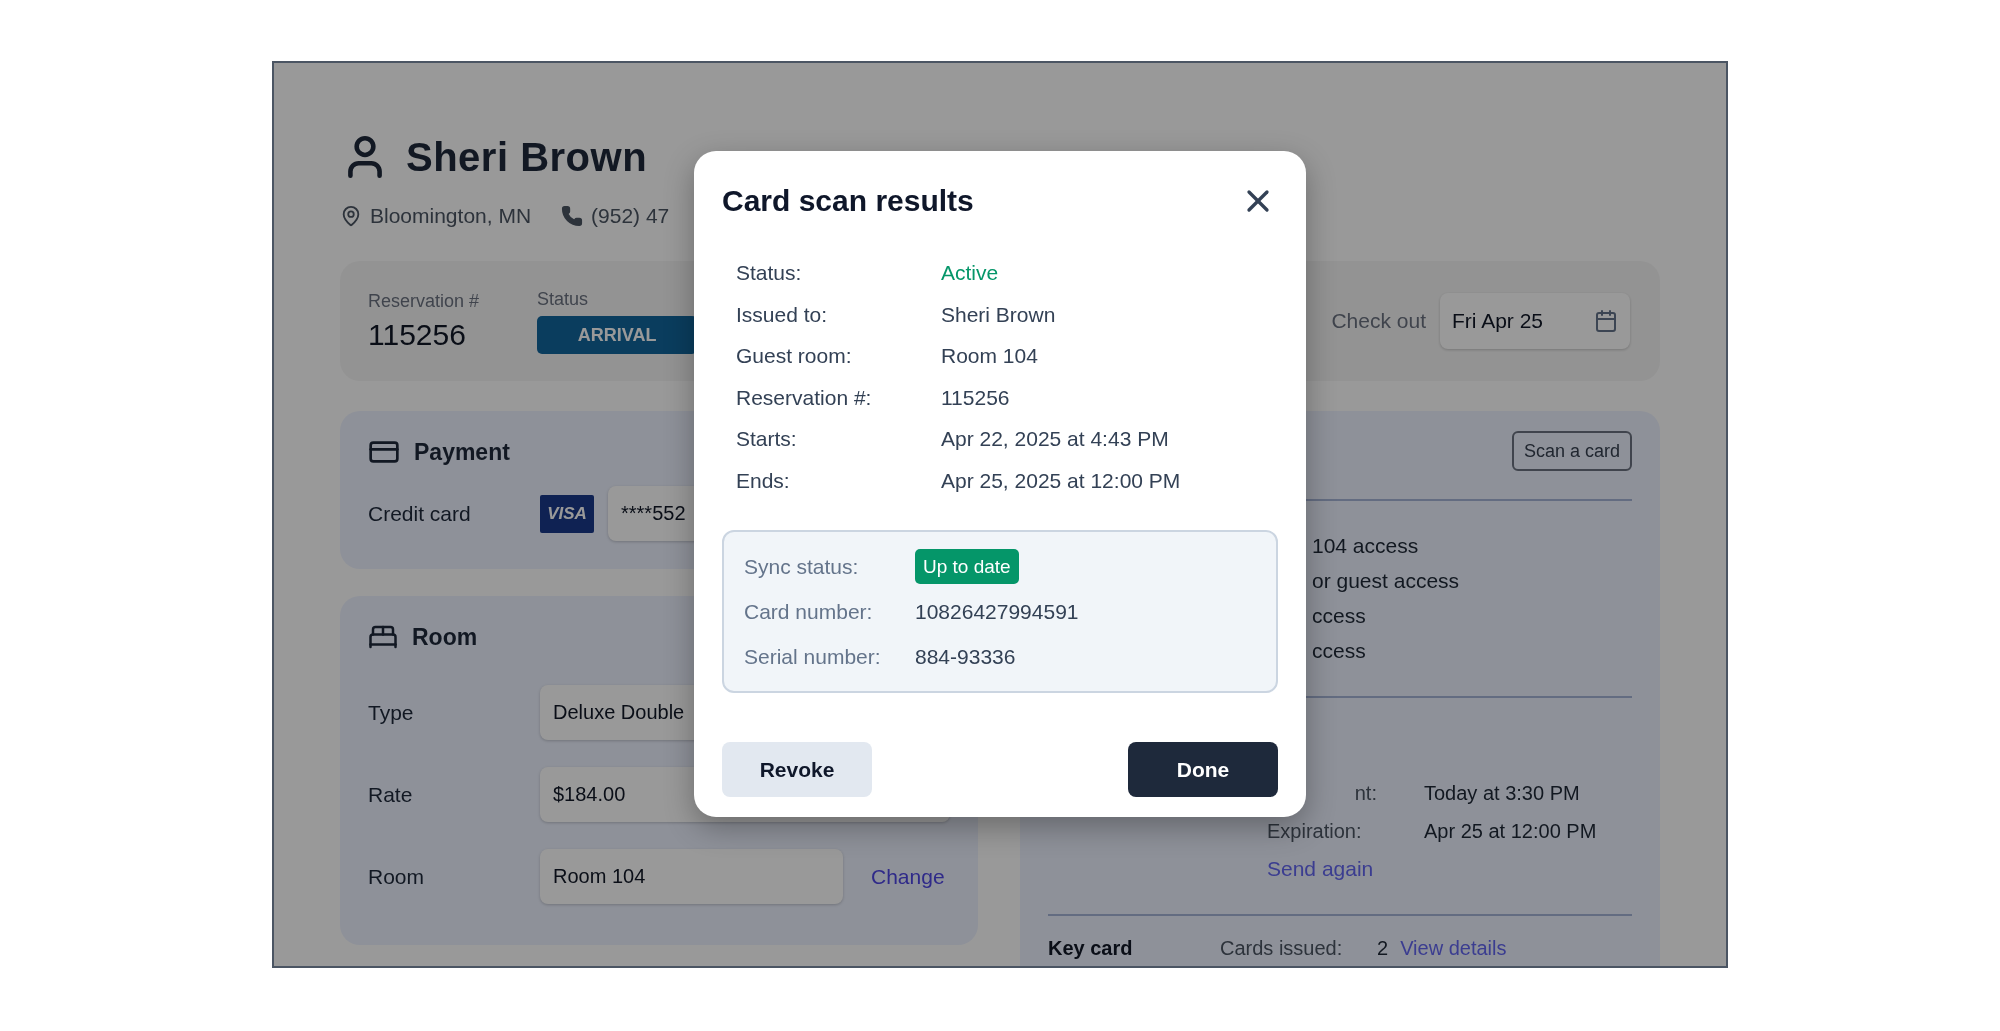 This screenshot has width=2000, height=1031. Describe the element at coordinates (1203, 769) in the screenshot. I see `done-button: Done` at that location.